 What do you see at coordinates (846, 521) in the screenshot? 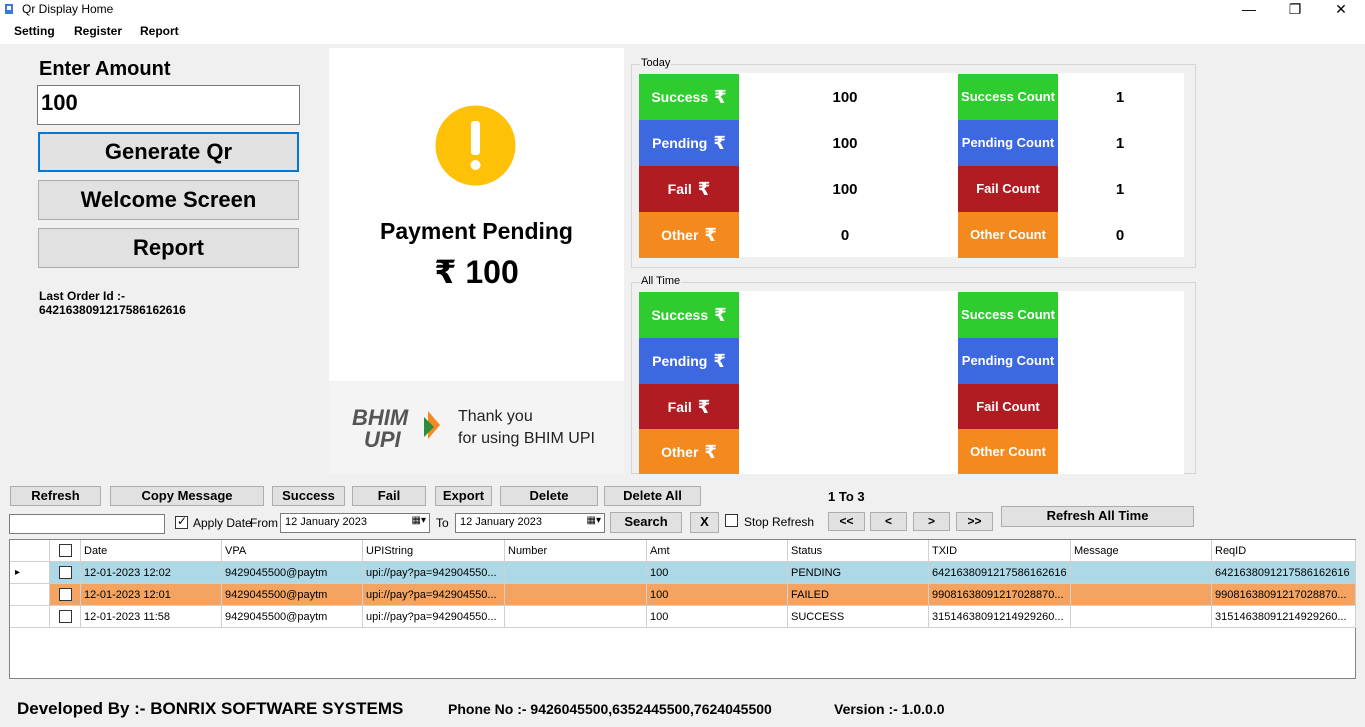
I see `first-page-button: <<` at bounding box center [846, 521].